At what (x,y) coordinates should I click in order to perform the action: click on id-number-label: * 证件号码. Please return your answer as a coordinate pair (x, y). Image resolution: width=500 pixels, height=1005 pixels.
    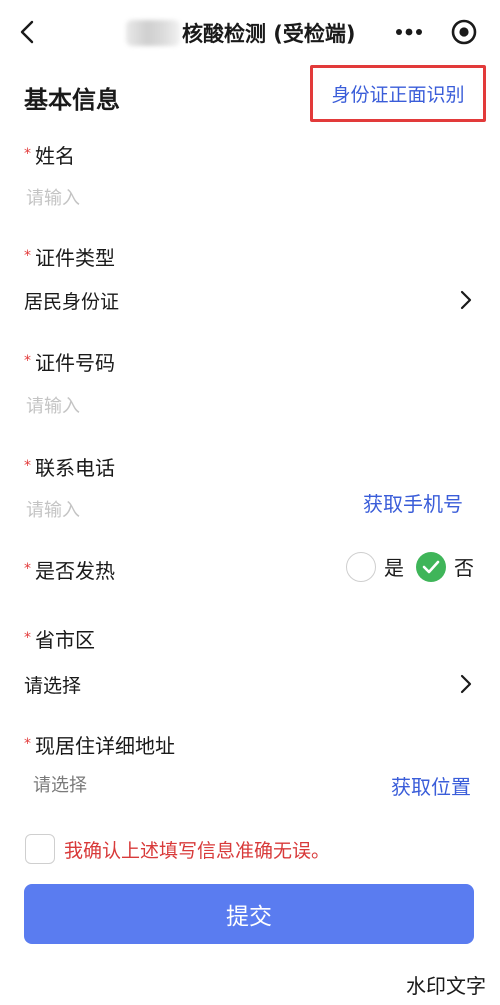
    Looking at the image, I should click on (69, 363).